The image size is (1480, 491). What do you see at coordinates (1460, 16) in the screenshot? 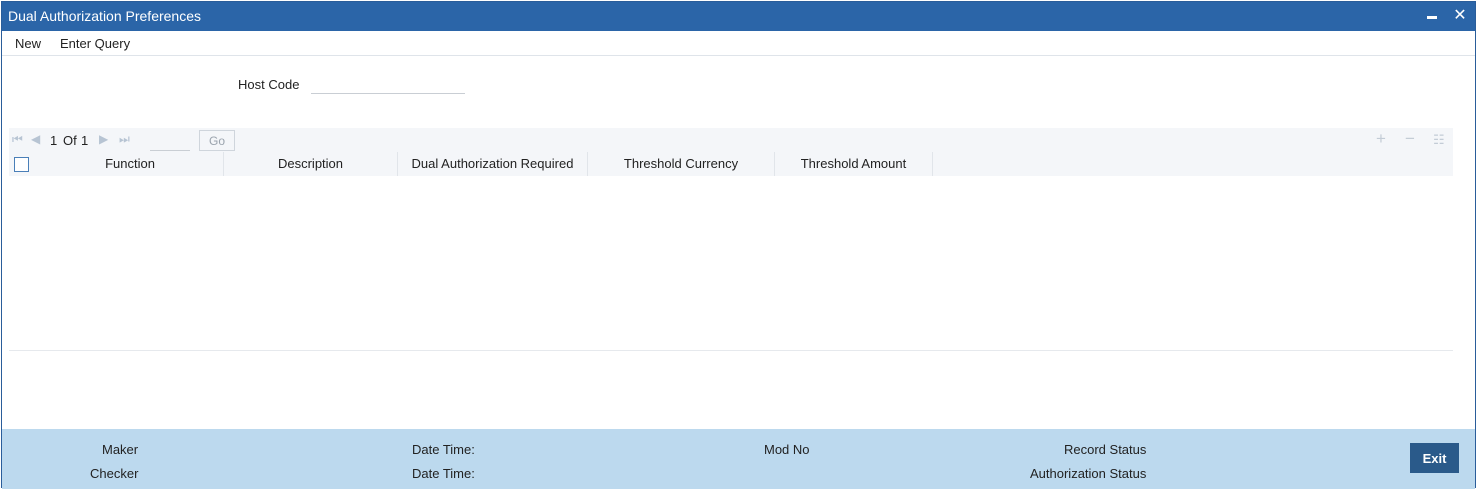
I see `close-icon: ✕` at bounding box center [1460, 16].